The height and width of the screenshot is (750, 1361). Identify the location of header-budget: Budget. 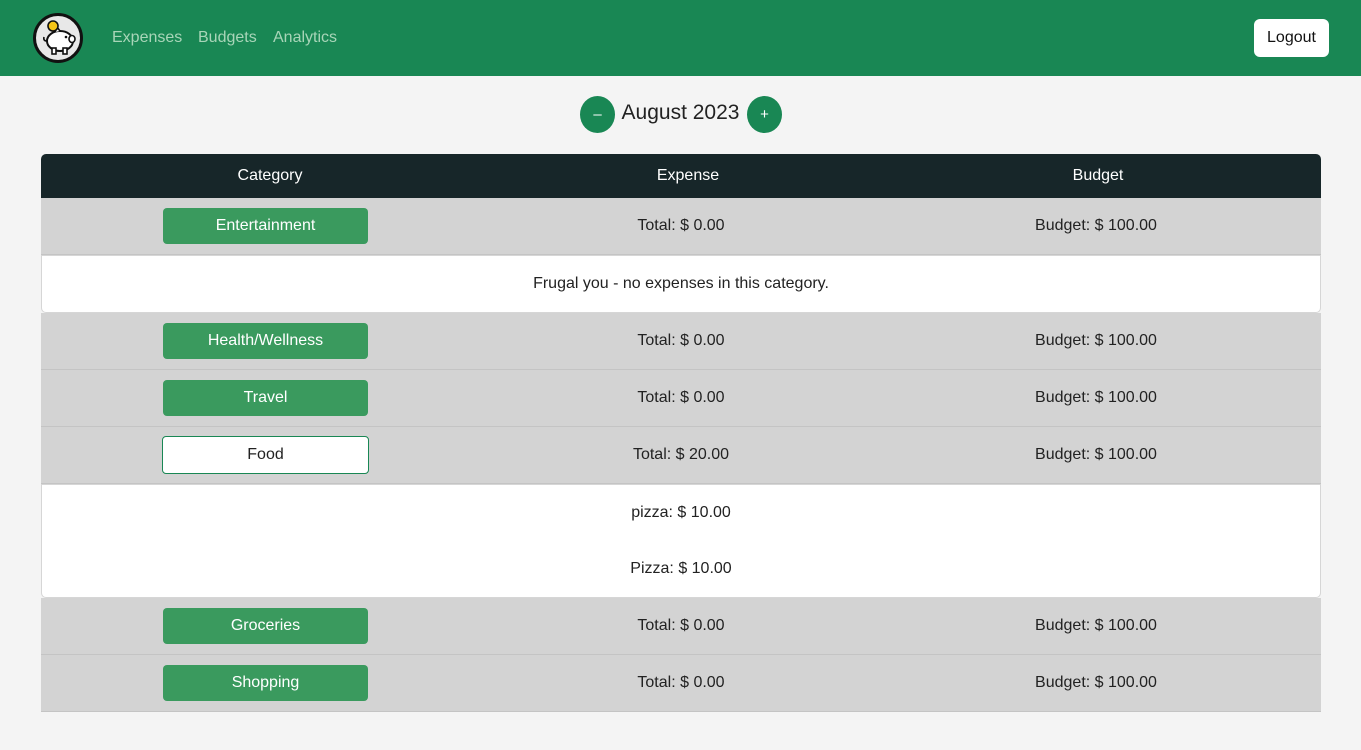
(1098, 175).